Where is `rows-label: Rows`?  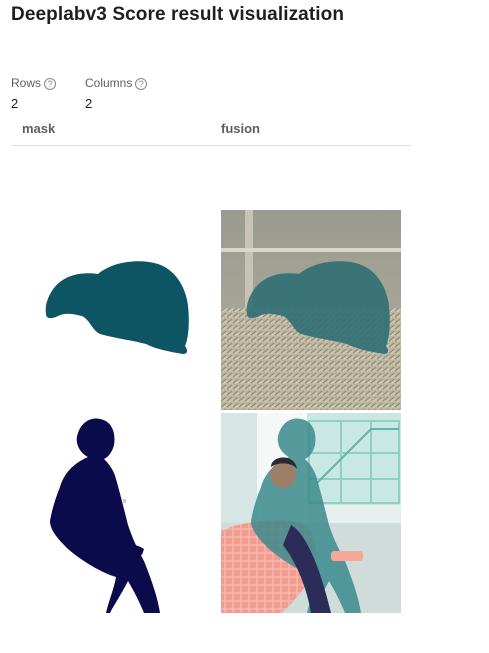 rows-label: Rows is located at coordinates (26, 83).